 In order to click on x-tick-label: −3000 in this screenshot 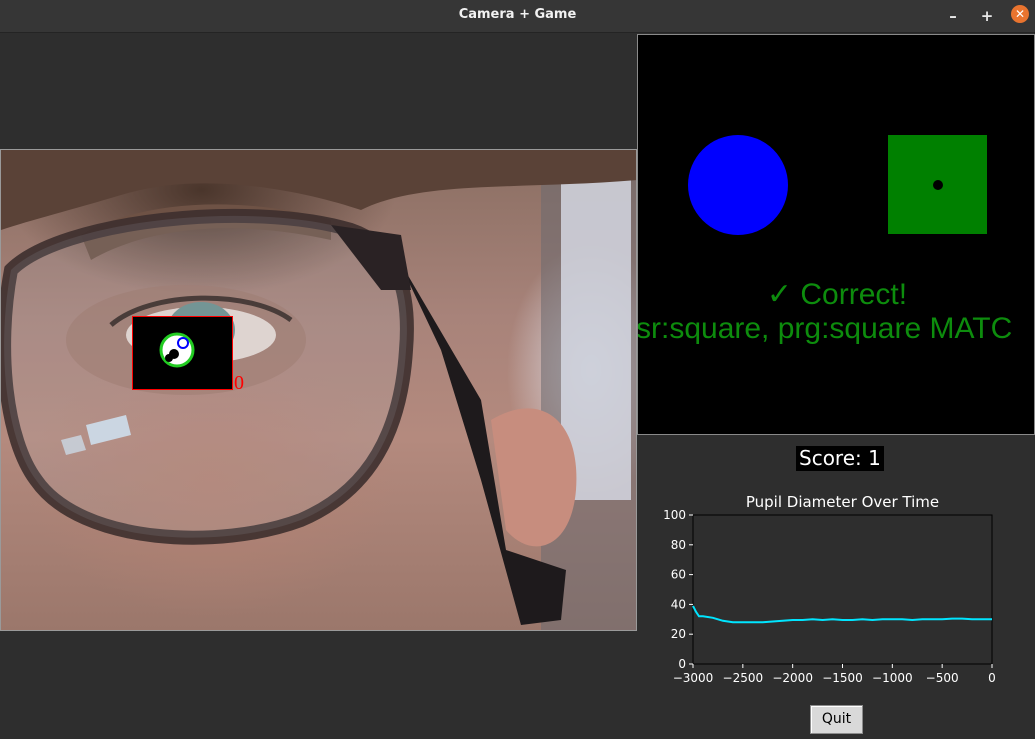, I will do `click(693, 678)`.